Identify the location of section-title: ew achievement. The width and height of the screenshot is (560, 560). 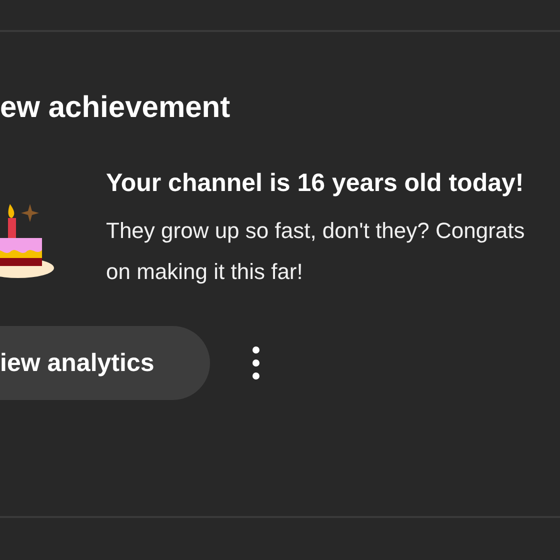
(116, 108).